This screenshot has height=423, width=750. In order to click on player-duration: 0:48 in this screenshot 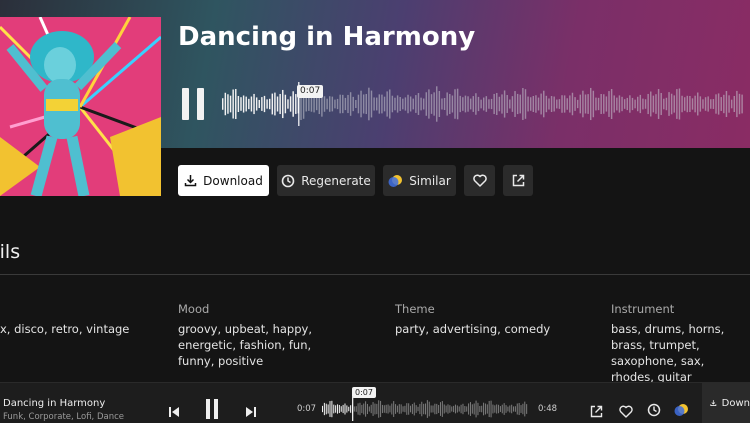, I will do `click(548, 409)`.